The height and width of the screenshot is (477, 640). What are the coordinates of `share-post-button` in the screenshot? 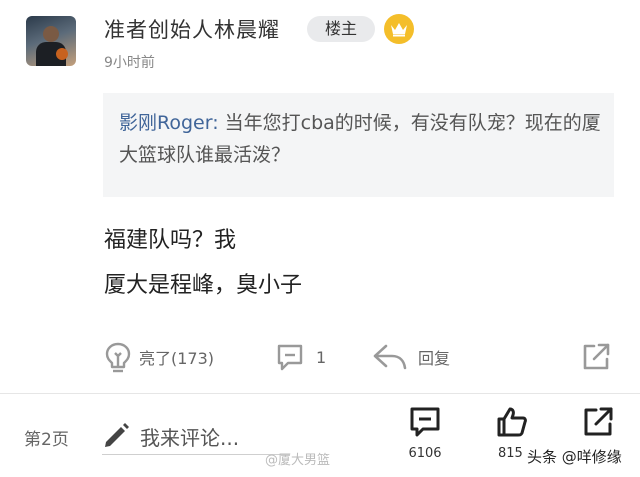 It's located at (598, 424).